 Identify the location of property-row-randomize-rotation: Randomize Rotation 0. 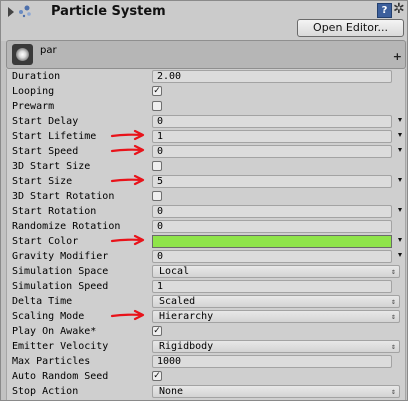
(206, 227).